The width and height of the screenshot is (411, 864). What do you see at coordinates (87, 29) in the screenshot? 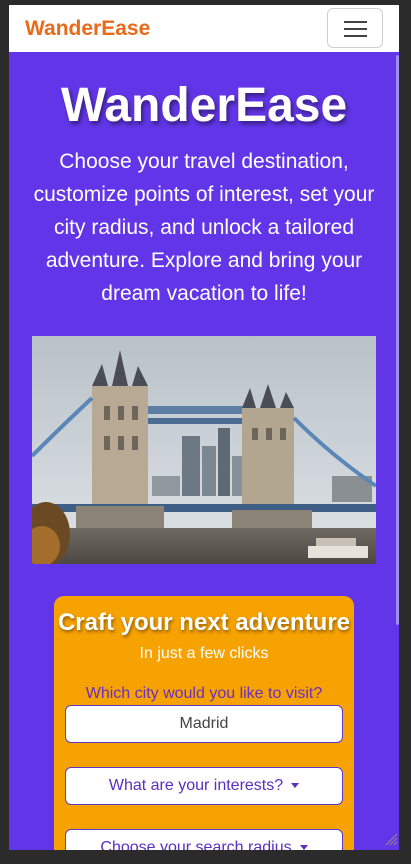
I see `brand-logo-link: WanderEase` at bounding box center [87, 29].